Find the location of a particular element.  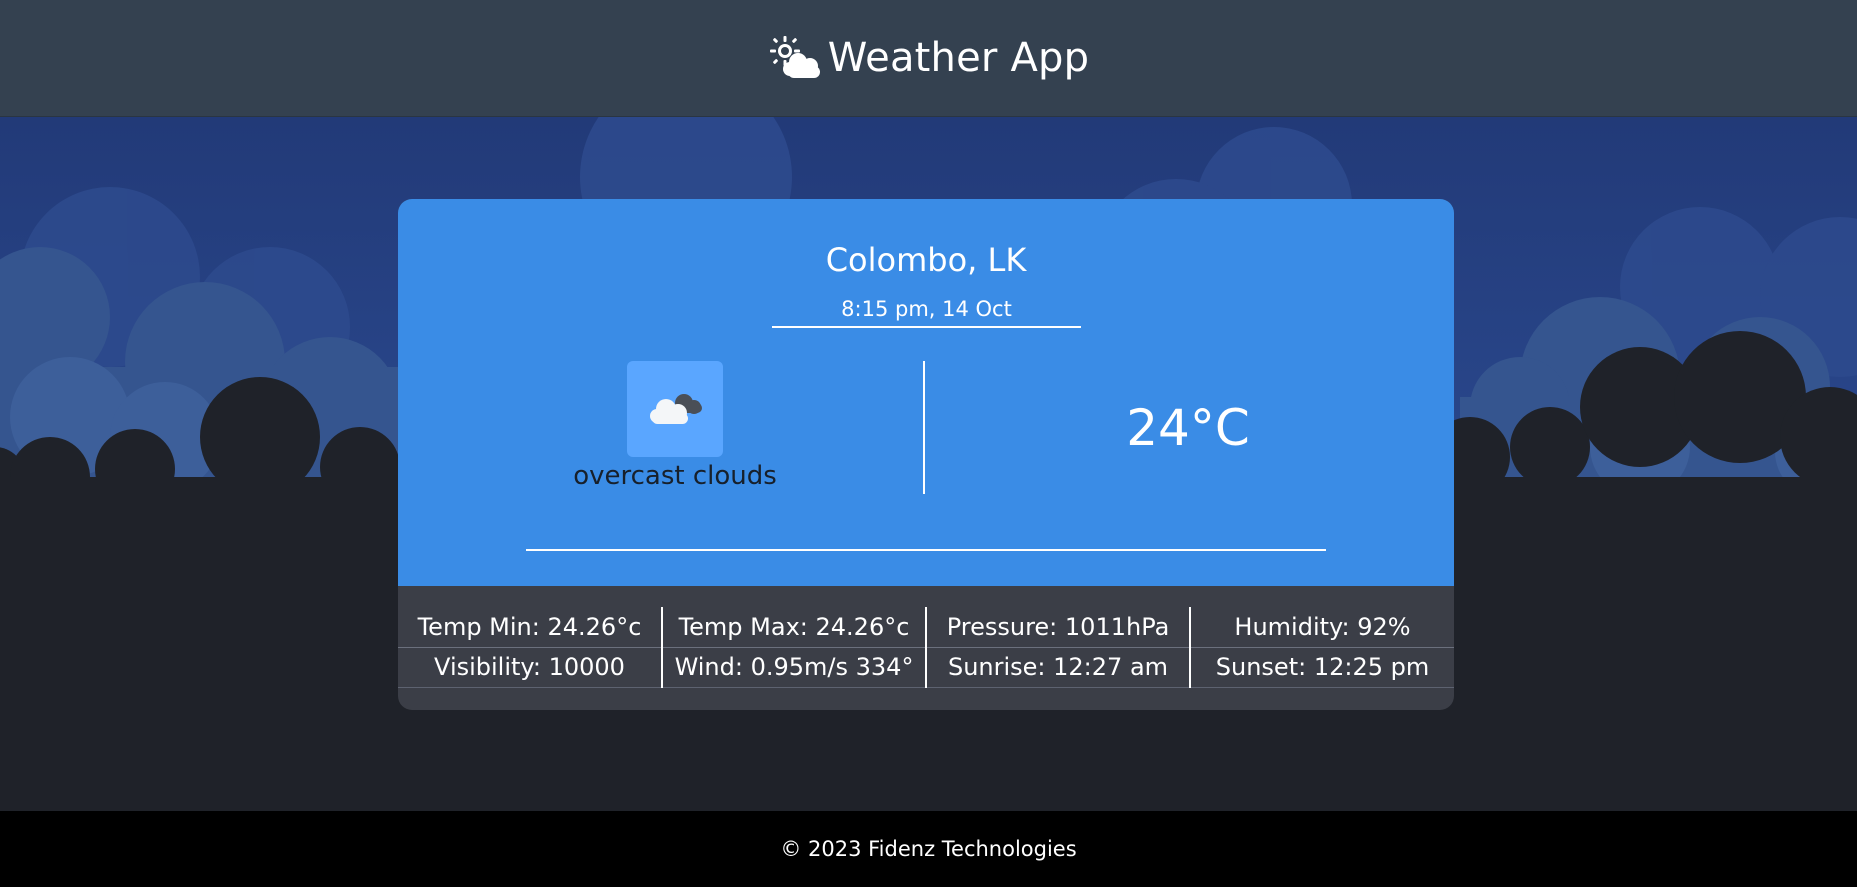

app-header: Weather App is located at coordinates (928, 58).